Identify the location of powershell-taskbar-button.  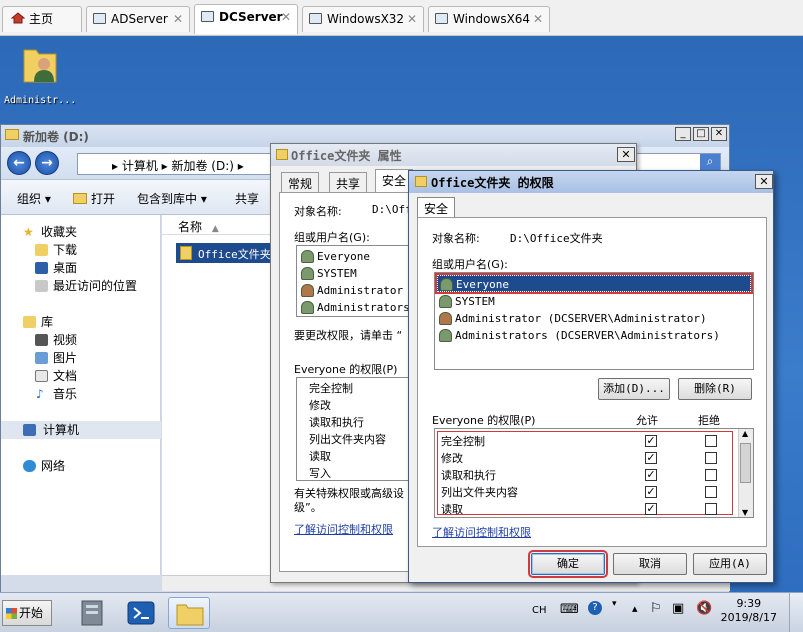
(141, 613).